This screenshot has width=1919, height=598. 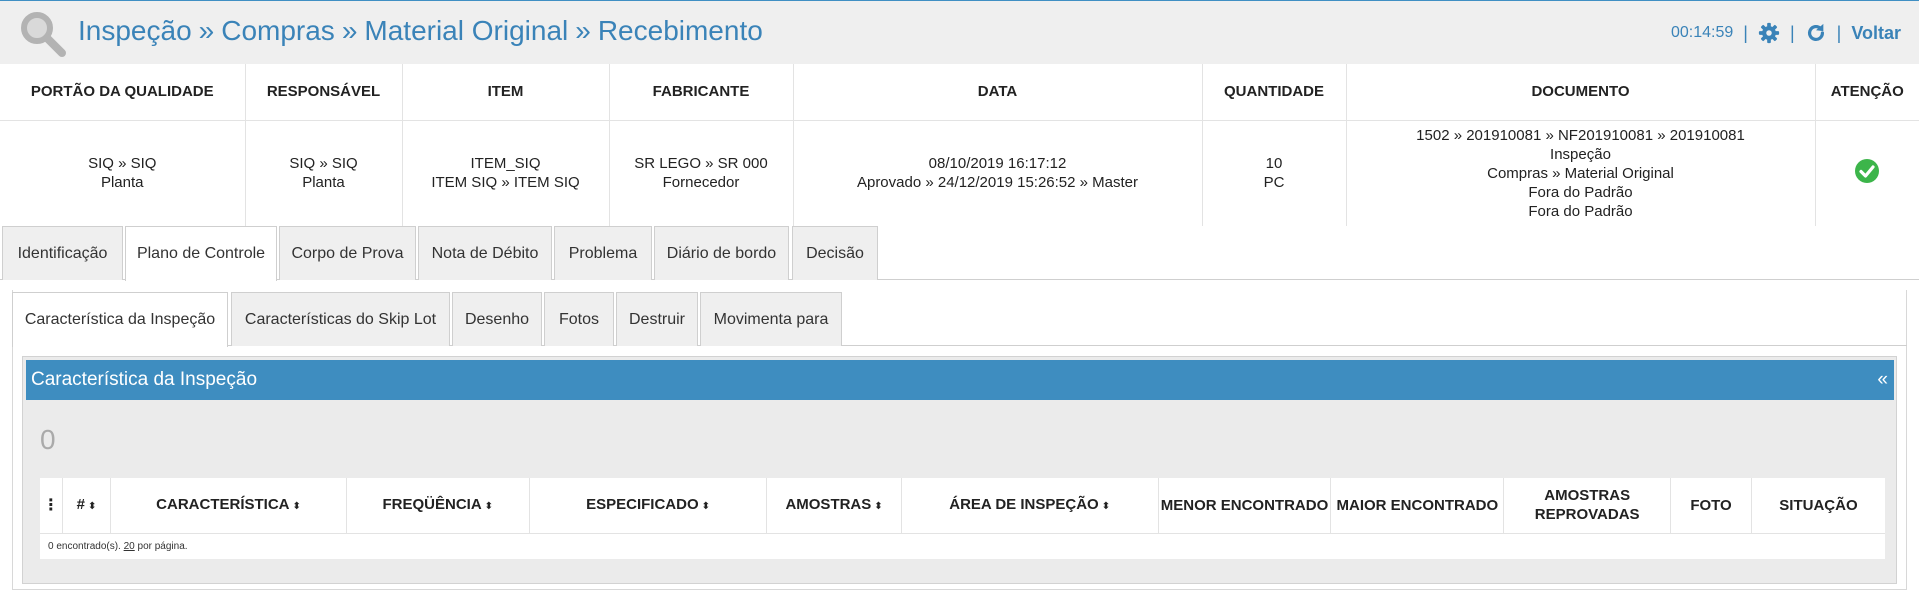 What do you see at coordinates (1882, 380) in the screenshot?
I see `collapse-icon: «` at bounding box center [1882, 380].